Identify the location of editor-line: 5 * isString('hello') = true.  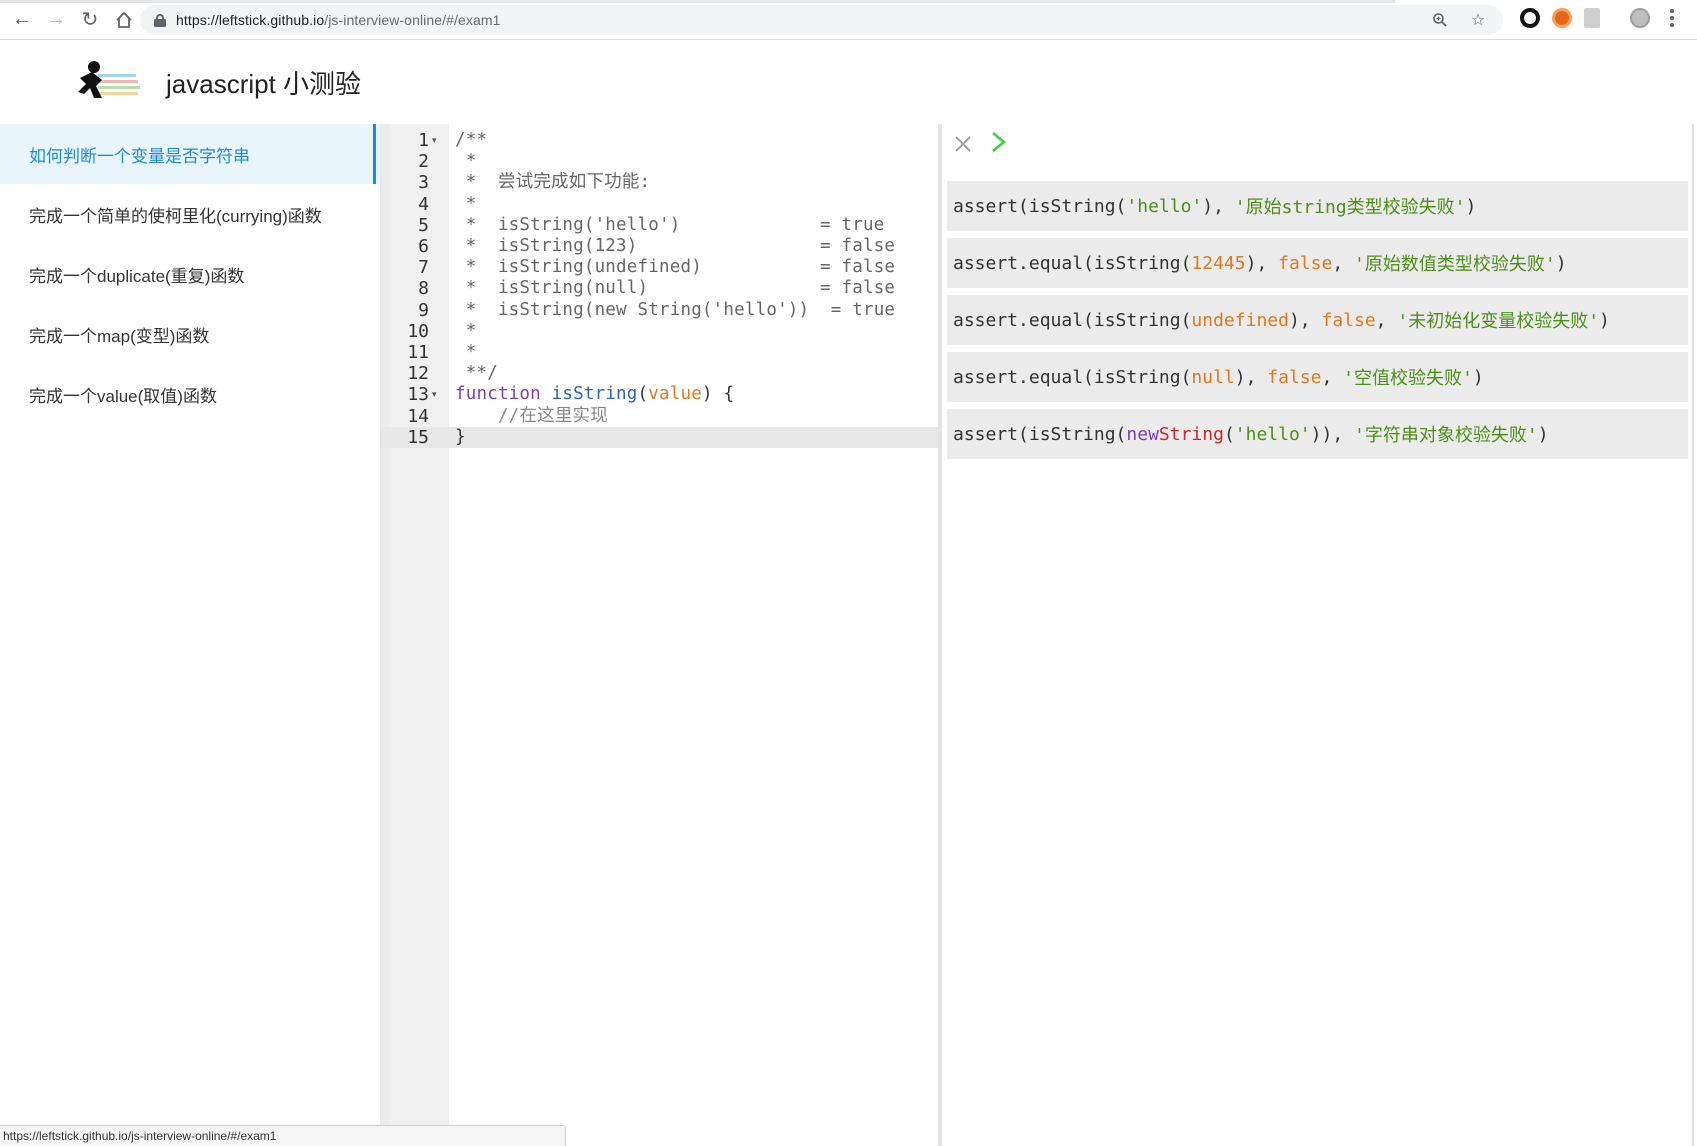
(660, 225).